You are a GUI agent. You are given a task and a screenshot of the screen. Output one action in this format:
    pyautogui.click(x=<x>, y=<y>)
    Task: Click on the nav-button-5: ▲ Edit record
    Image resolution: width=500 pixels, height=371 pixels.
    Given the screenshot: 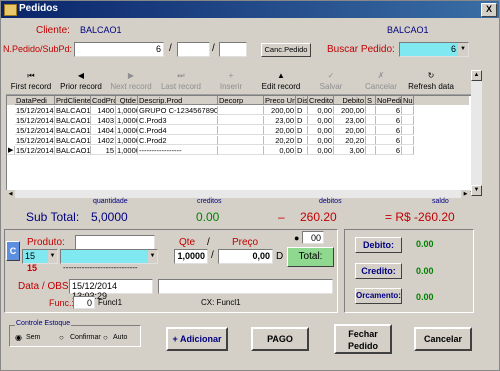 What is the action you would take?
    pyautogui.click(x=281, y=82)
    